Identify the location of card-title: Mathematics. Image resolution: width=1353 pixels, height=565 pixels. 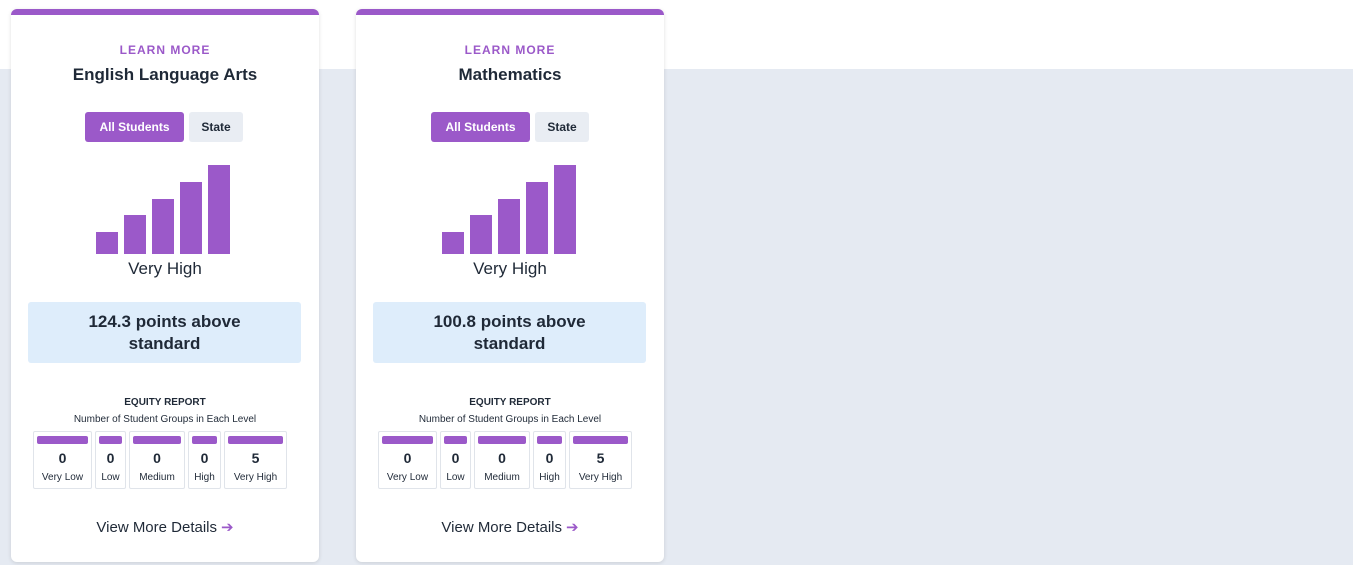
(510, 74).